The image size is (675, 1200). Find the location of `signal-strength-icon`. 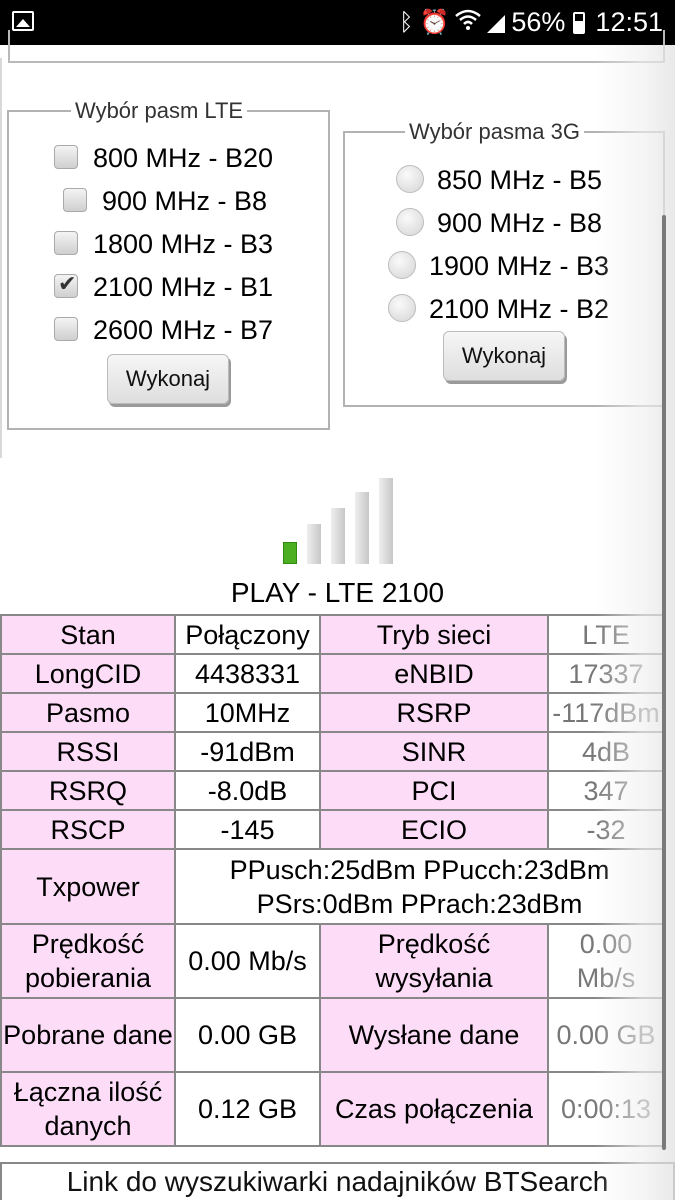

signal-strength-icon is located at coordinates (338, 521).